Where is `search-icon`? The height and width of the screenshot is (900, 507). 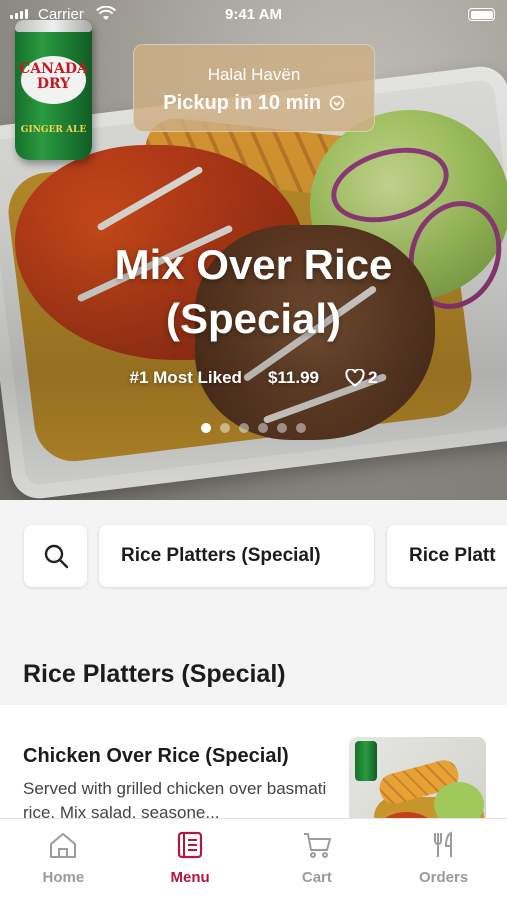
search-icon is located at coordinates (56, 556).